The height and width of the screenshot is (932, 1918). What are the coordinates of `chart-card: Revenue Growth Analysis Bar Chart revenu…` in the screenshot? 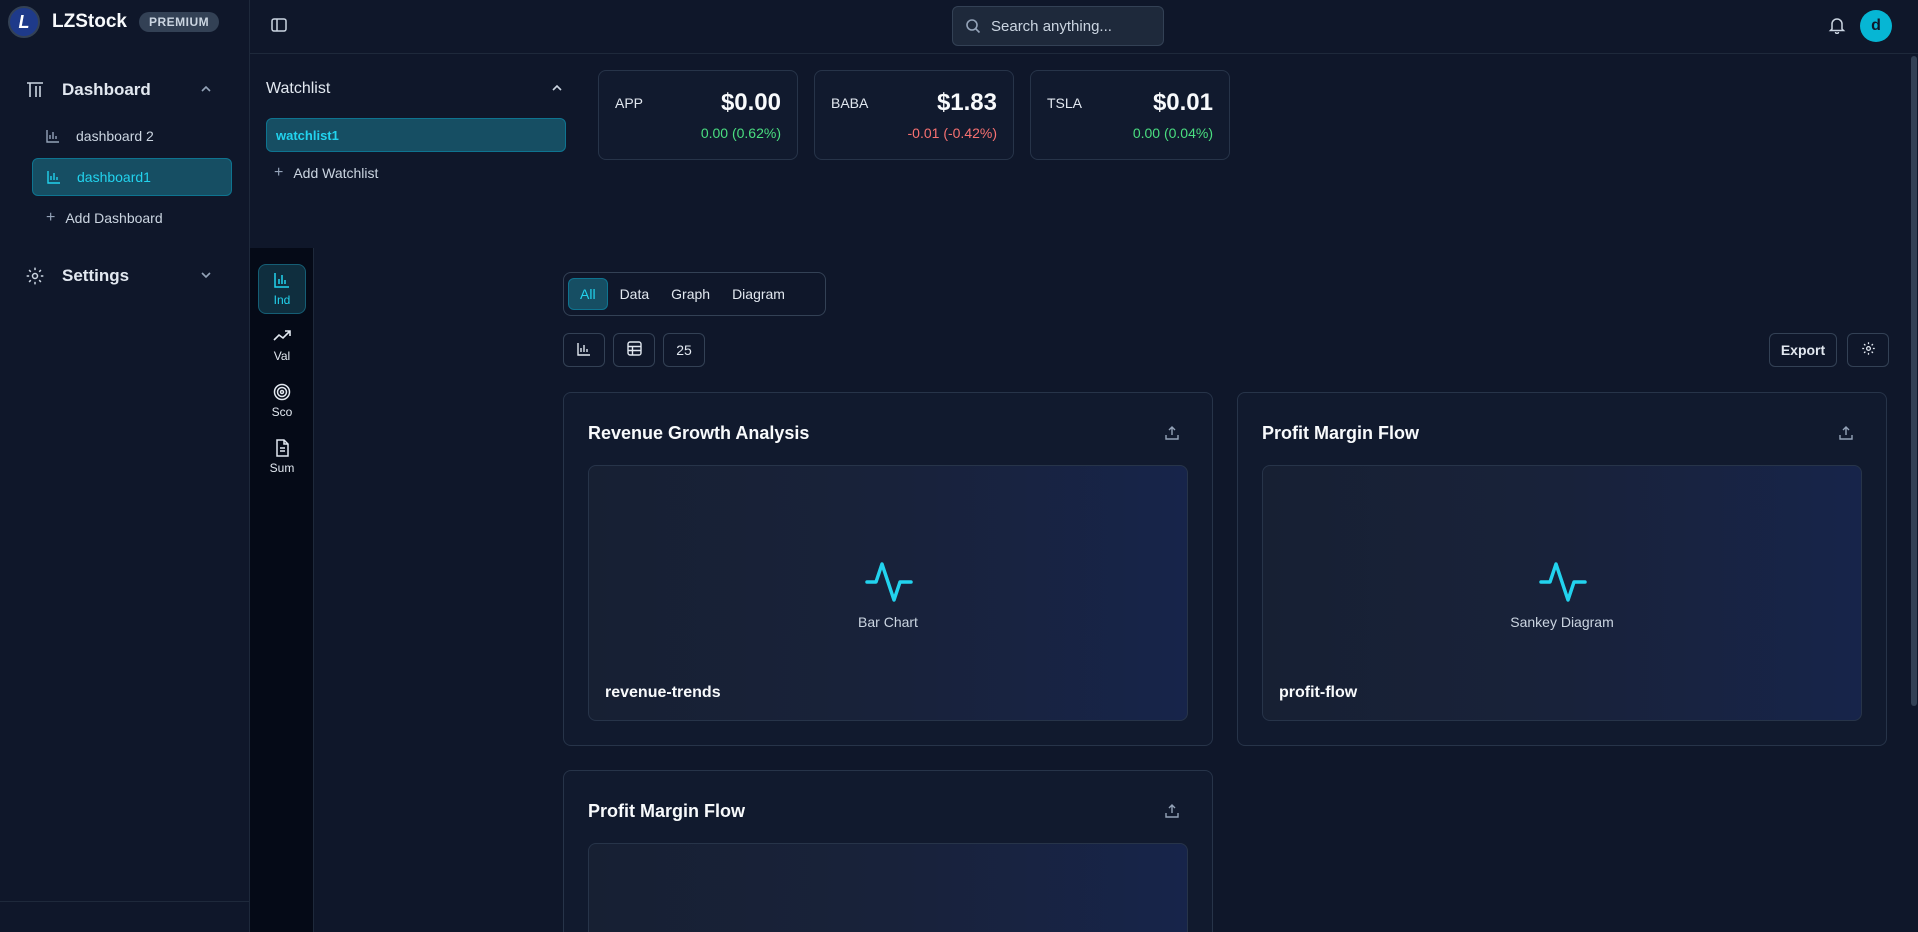 It's located at (888, 569).